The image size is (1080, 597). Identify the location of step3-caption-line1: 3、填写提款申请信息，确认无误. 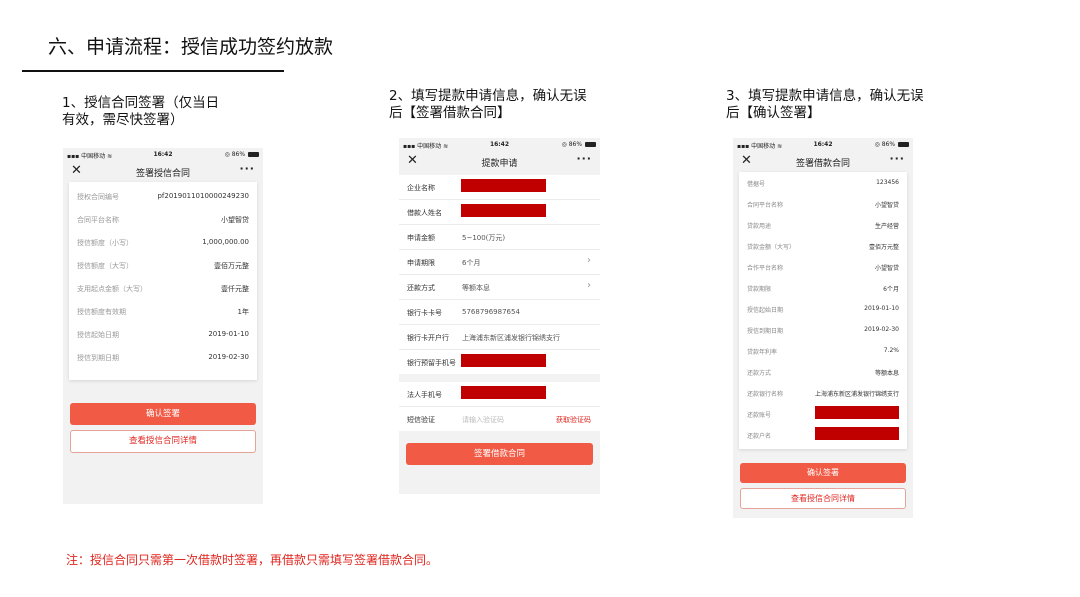
(825, 96).